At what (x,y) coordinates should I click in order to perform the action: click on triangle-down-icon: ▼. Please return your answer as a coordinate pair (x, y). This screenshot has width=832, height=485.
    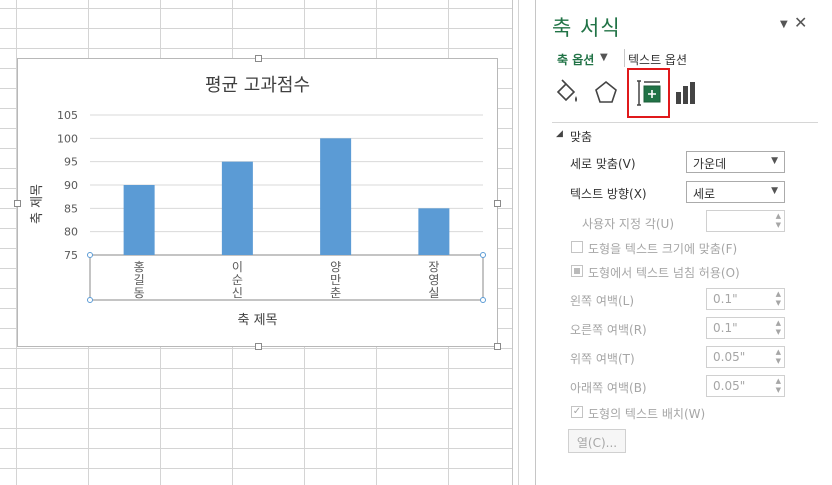
    Looking at the image, I should click on (784, 24).